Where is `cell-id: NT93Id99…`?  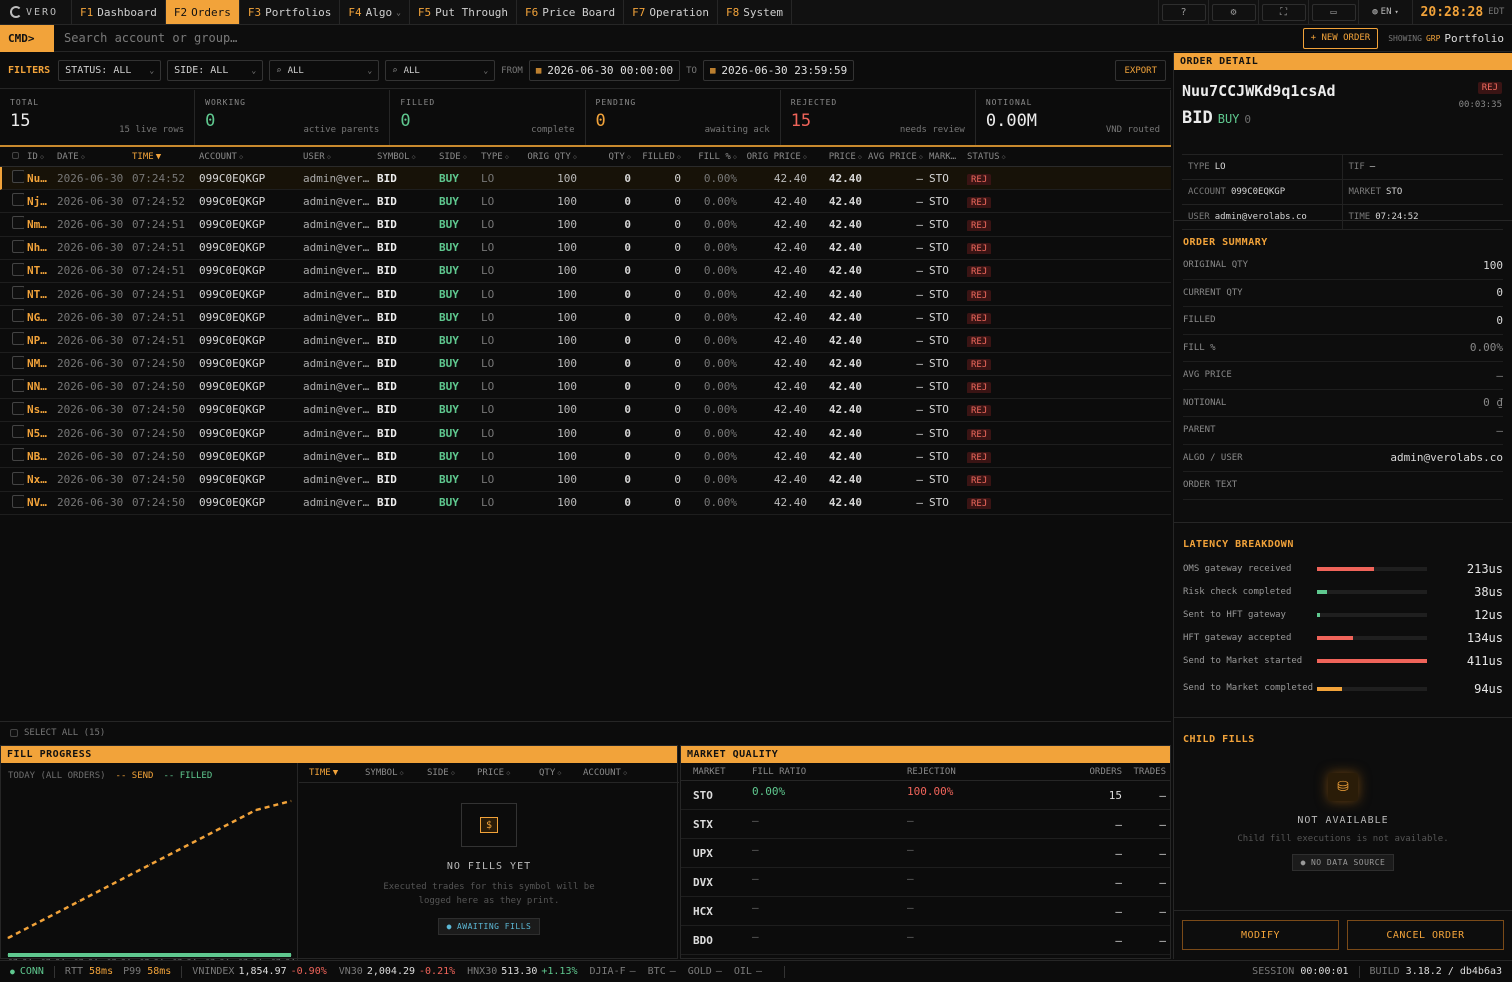 cell-id: NT93Id99… is located at coordinates (39, 294).